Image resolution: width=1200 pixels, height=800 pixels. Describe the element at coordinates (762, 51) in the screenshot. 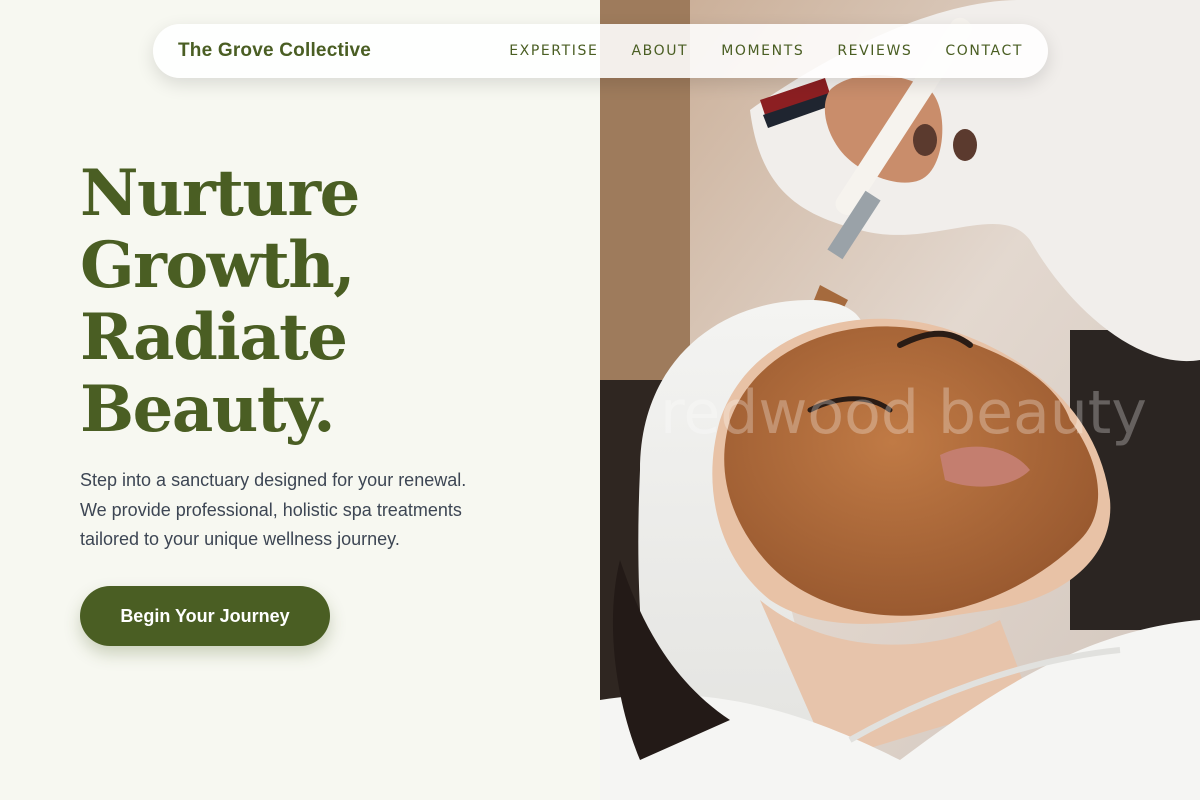

I see `nav-link-moments: MOMENTS` at that location.